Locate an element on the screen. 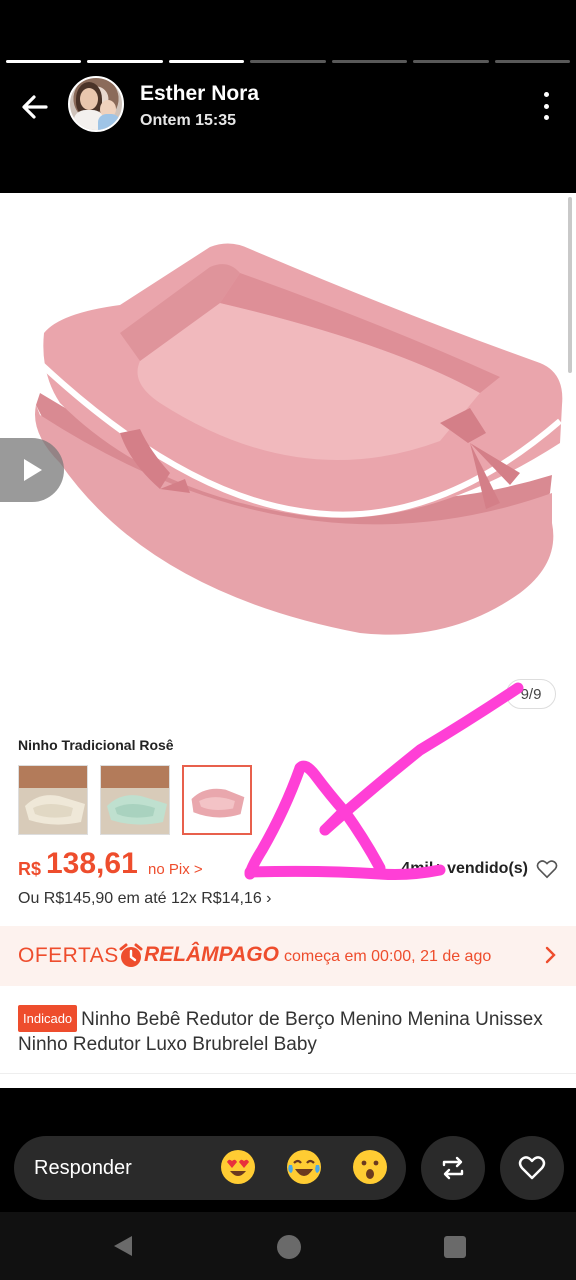 The image size is (576, 1280). nav-recents-icon is located at coordinates (455, 1247).